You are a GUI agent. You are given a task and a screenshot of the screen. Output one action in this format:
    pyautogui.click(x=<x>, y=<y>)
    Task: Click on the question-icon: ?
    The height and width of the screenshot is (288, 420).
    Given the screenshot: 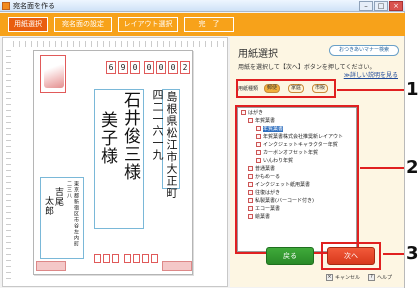 What is the action you would take?
    pyautogui.click(x=371, y=277)
    